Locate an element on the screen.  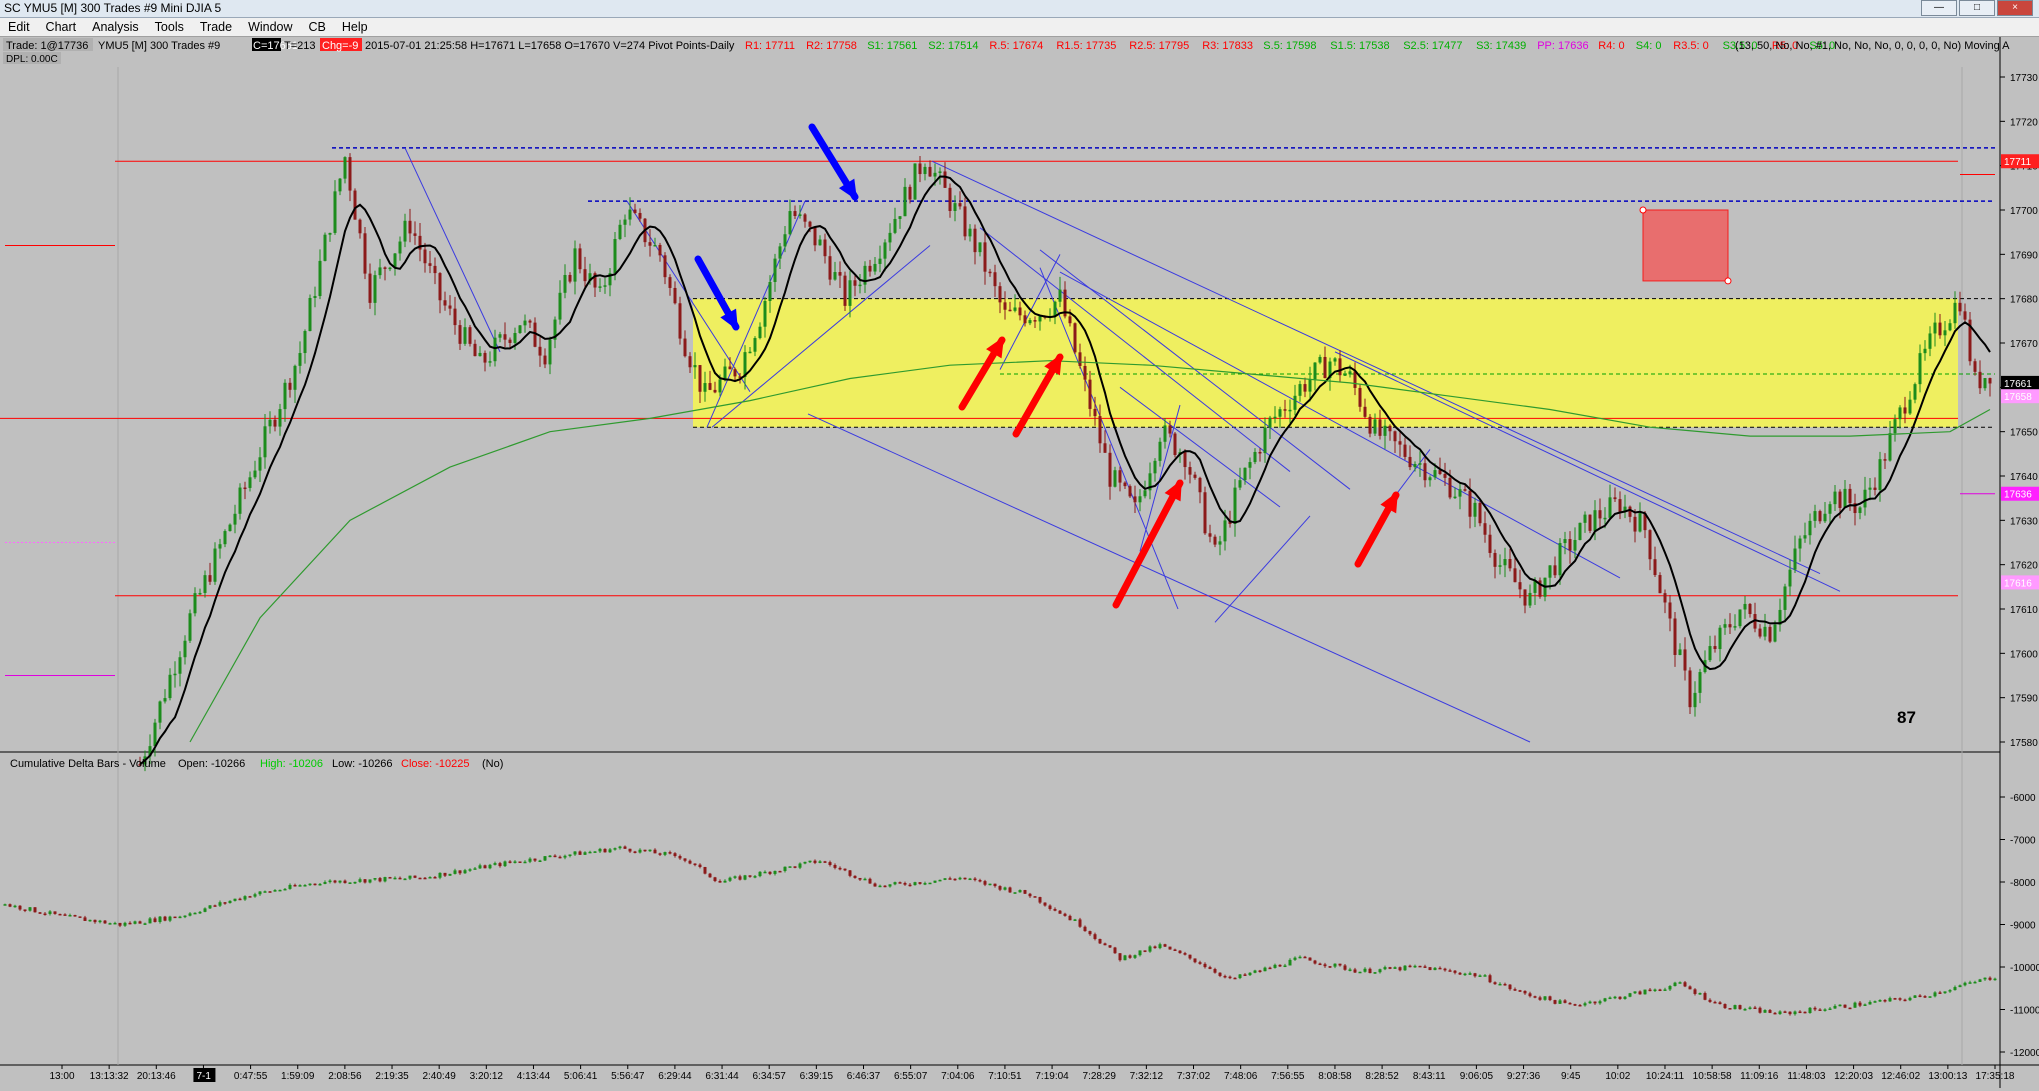
menu-cb: CB is located at coordinates (317, 27).